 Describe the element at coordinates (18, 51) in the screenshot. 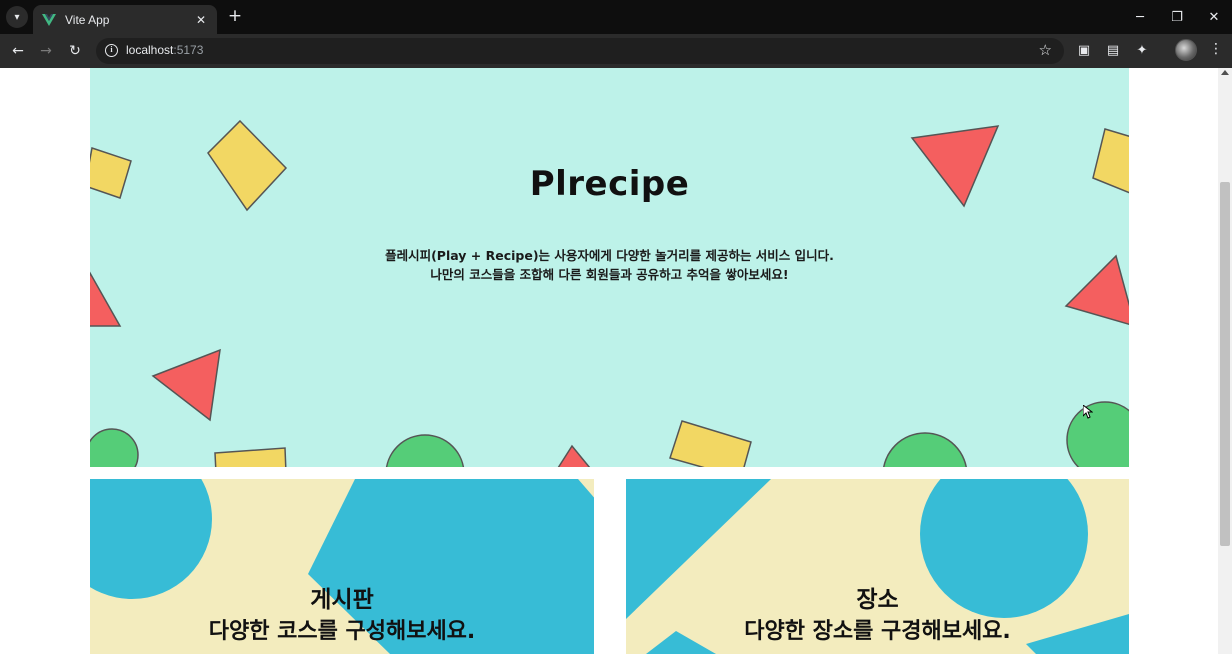

I see `back-arrow-icon: ←` at that location.